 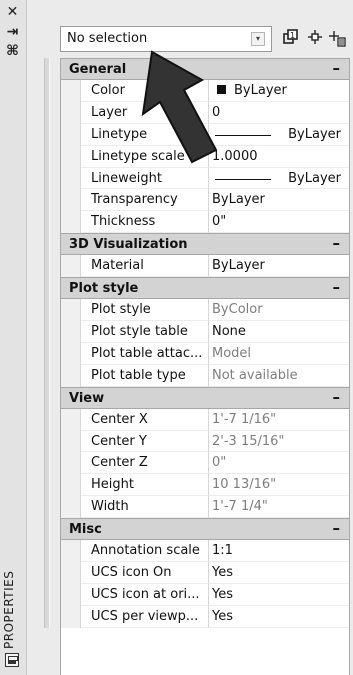 I want to click on property-value-cell: 0, so click(x=279, y=113).